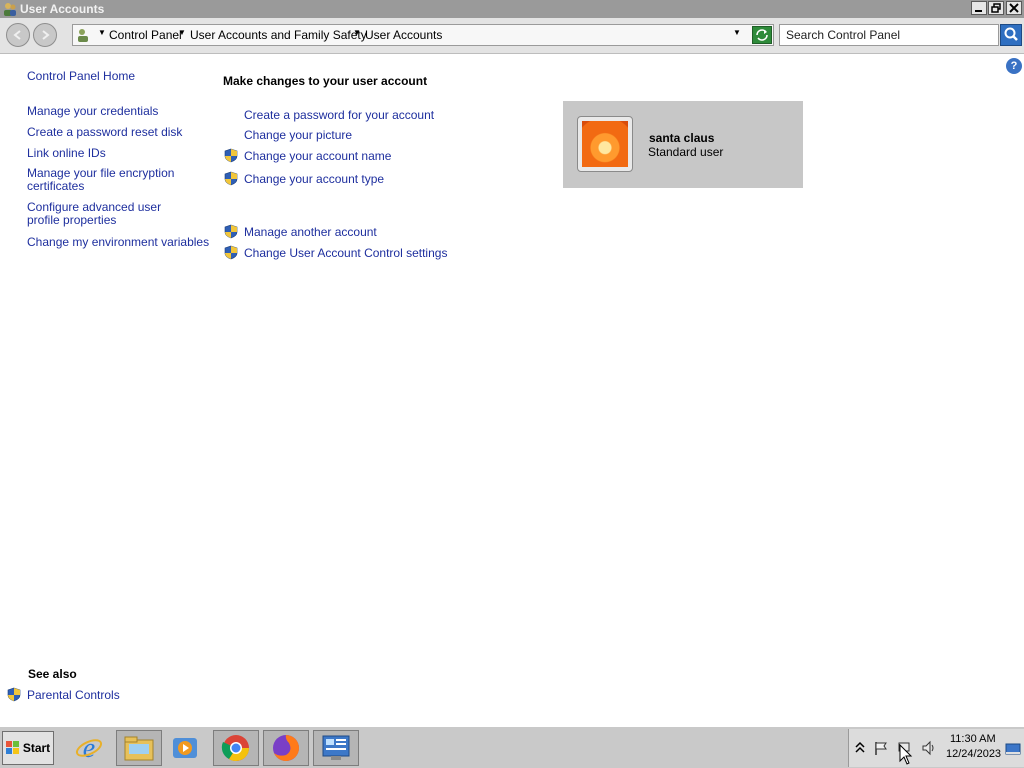 The width and height of the screenshot is (1024, 768). I want to click on back-button, so click(18, 35).